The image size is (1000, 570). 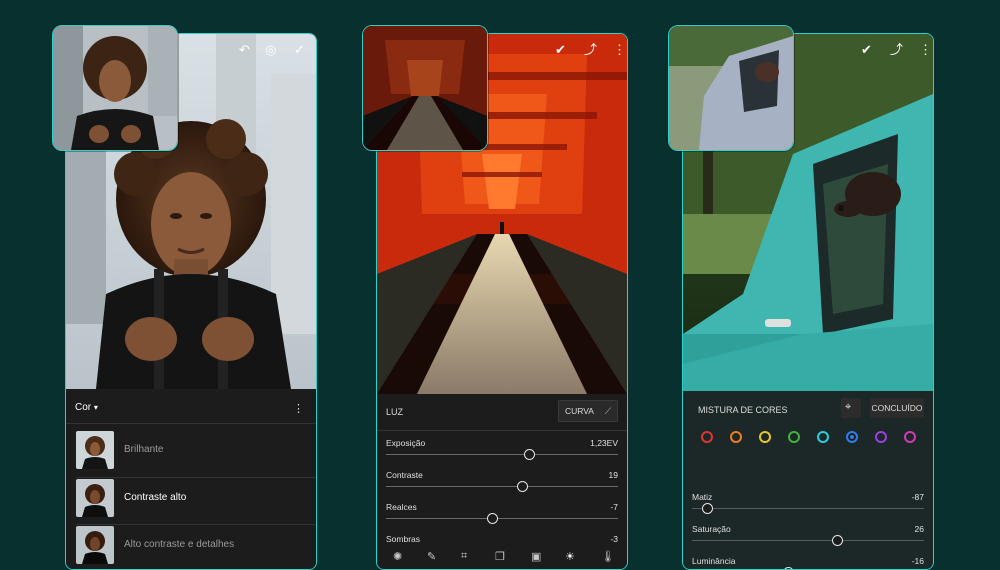 I want to click on slider-label: Contraste, so click(x=404, y=475).